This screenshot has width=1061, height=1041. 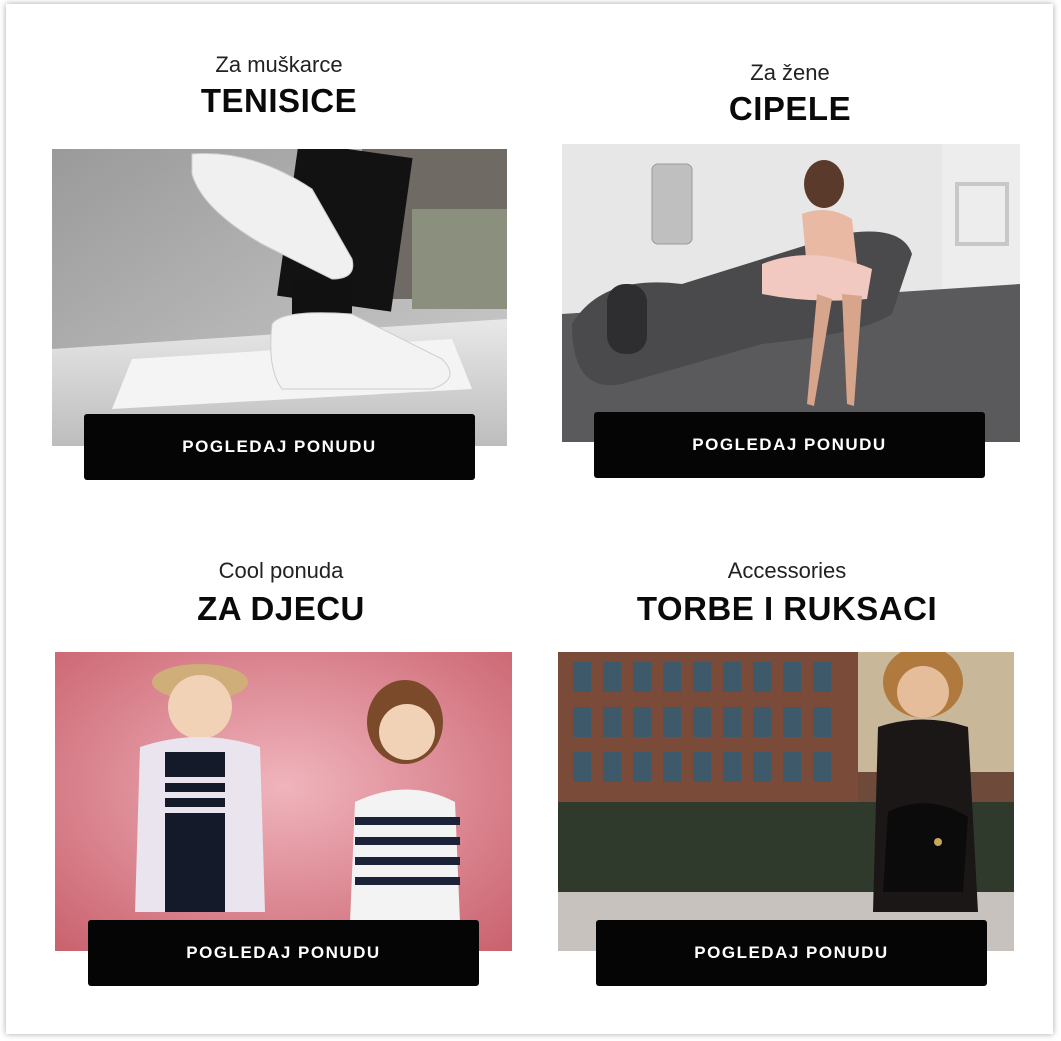 What do you see at coordinates (281, 570) in the screenshot?
I see `card-subtitle: Cool ponuda` at bounding box center [281, 570].